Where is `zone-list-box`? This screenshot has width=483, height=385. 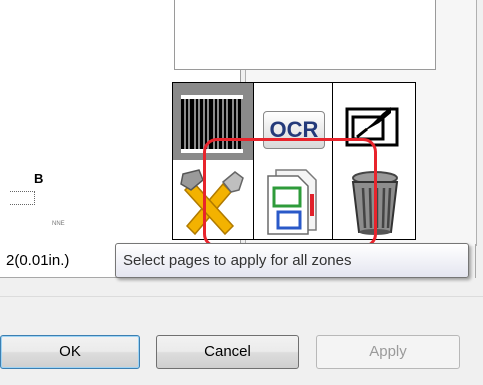
zone-list-box is located at coordinates (305, 35).